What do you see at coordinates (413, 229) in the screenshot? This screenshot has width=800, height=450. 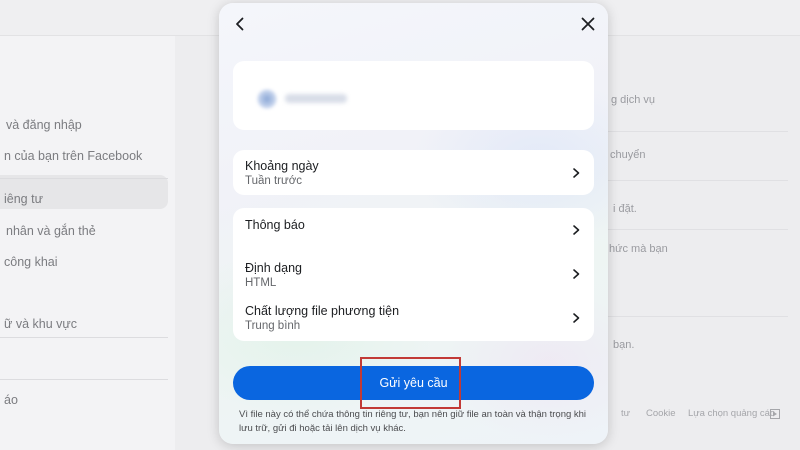 I see `notification-row: Thông báo` at bounding box center [413, 229].